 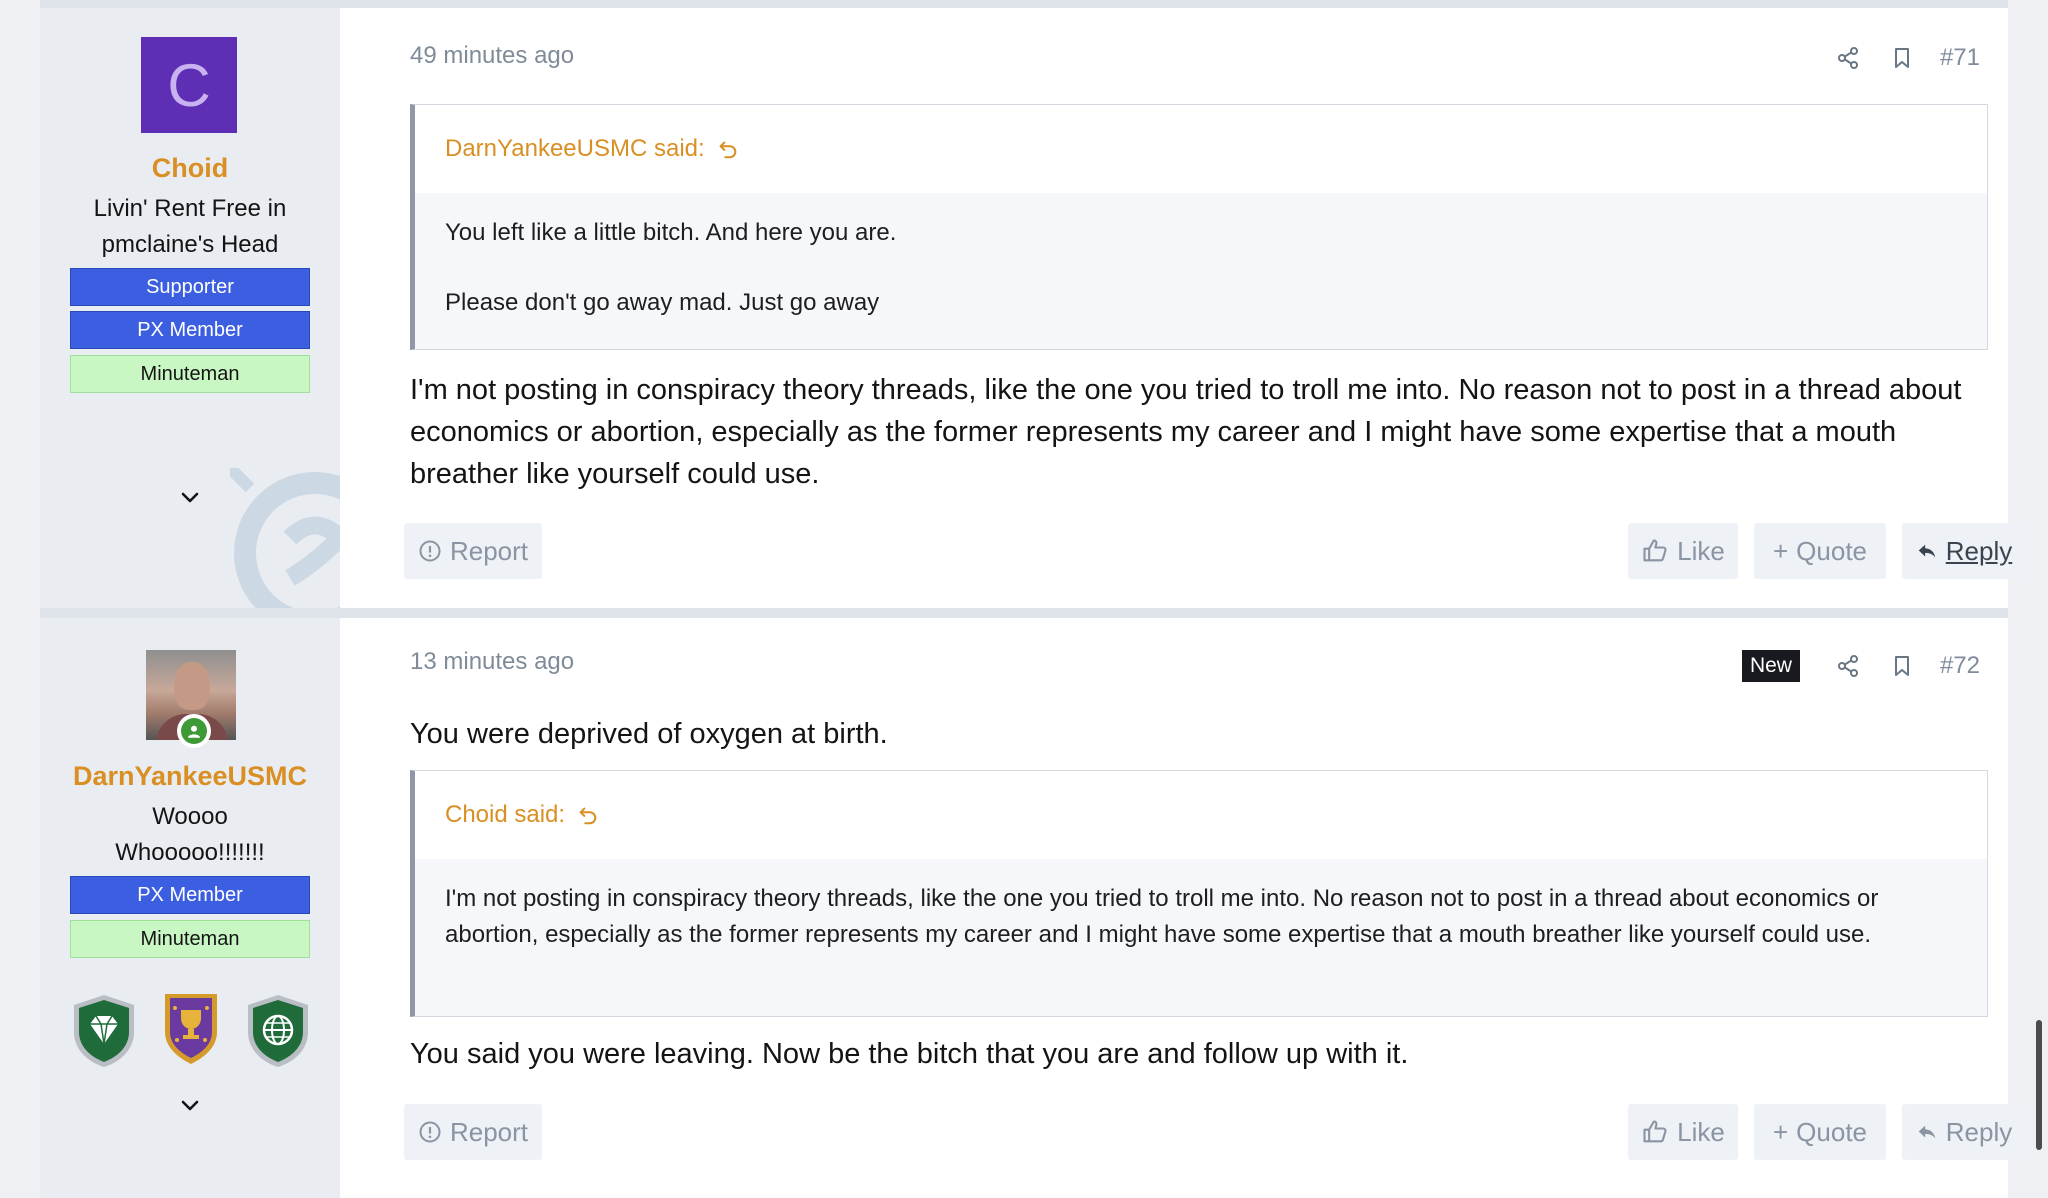 I want to click on post-timestamp: 49 minutes ago, so click(x=492, y=56).